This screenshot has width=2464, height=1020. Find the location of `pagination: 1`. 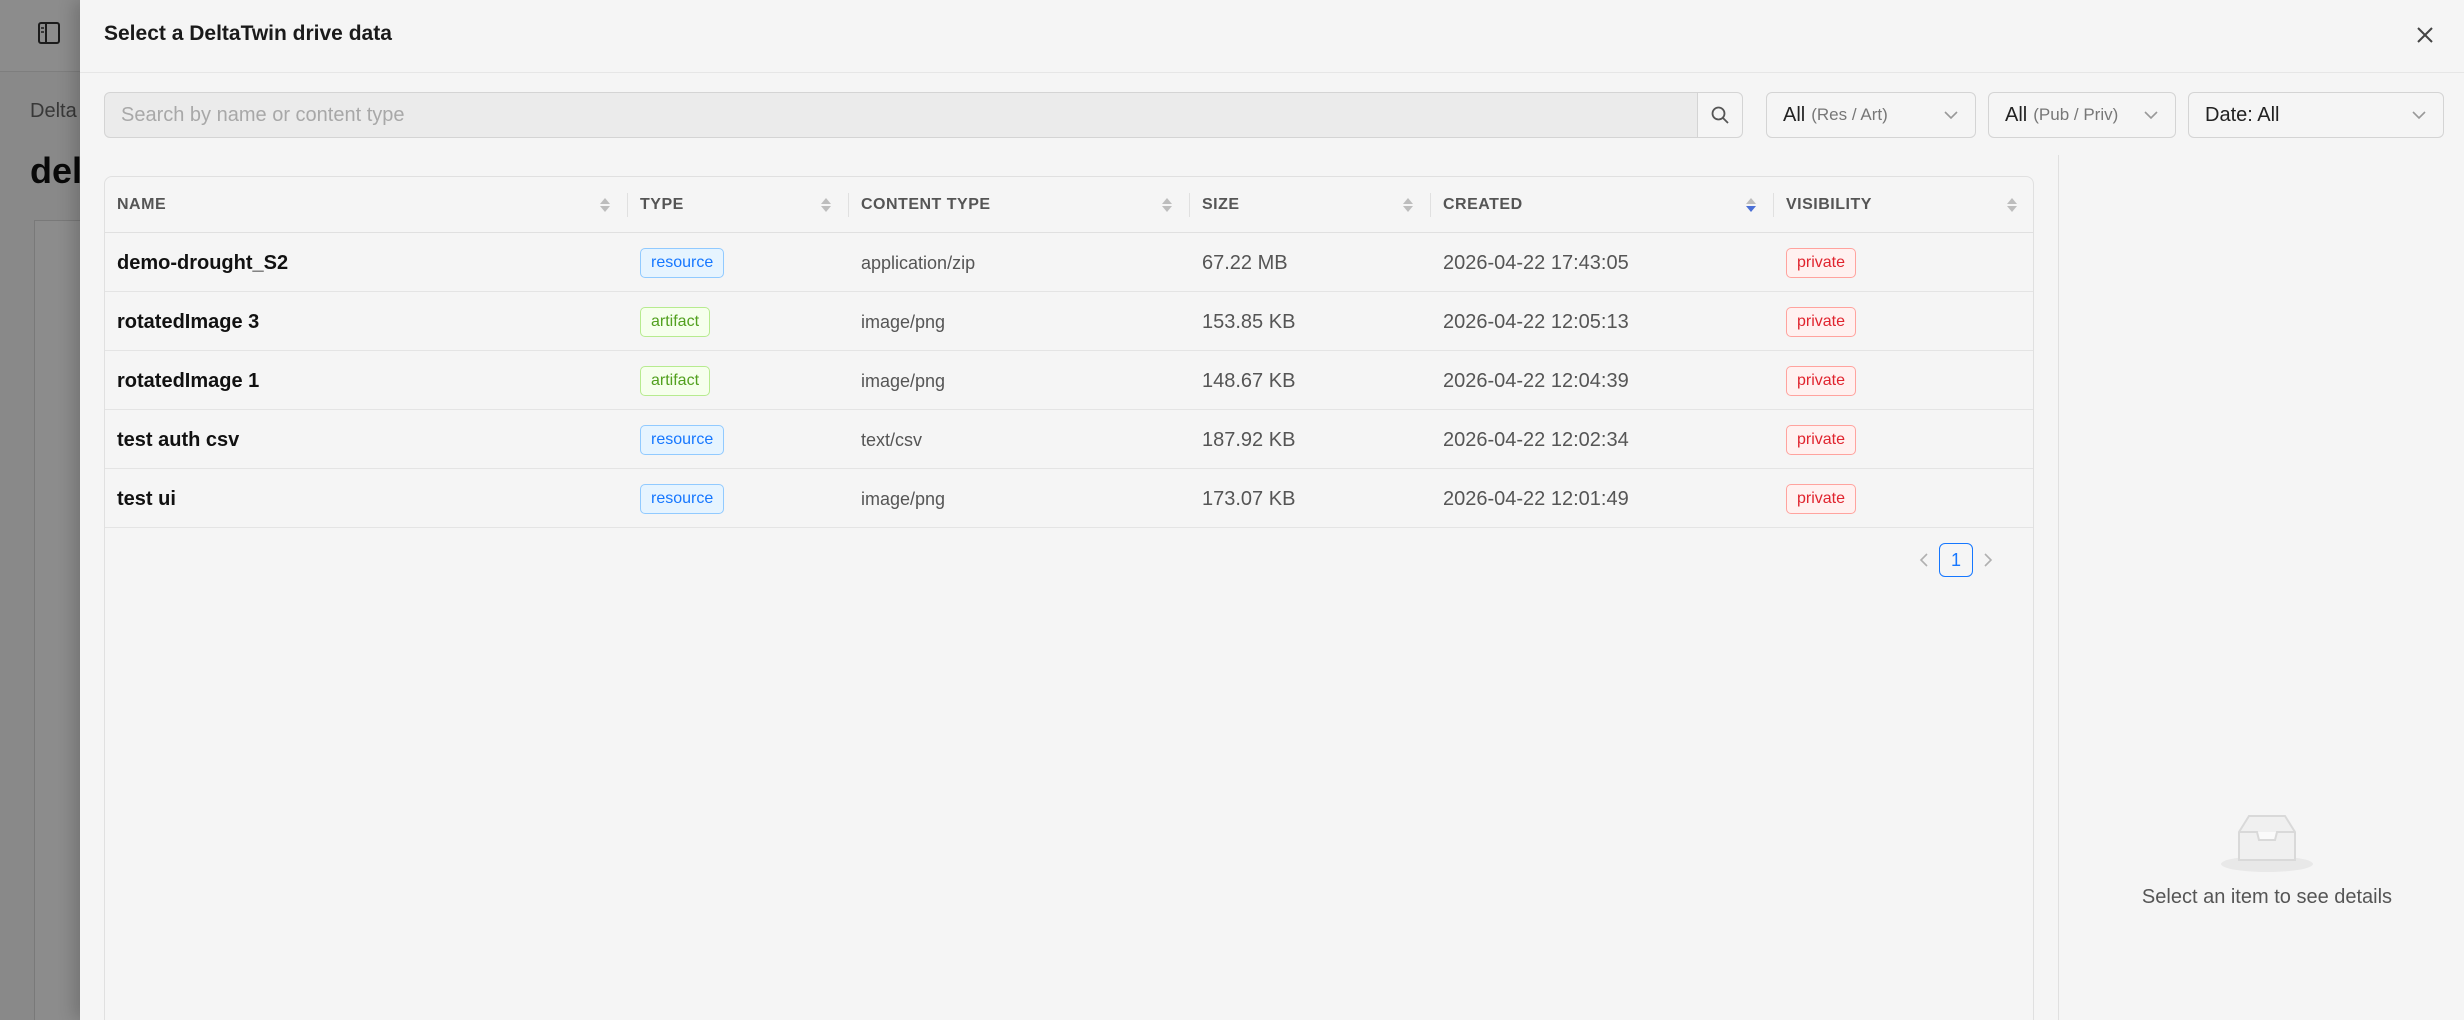

pagination: 1 is located at coordinates (1956, 560).